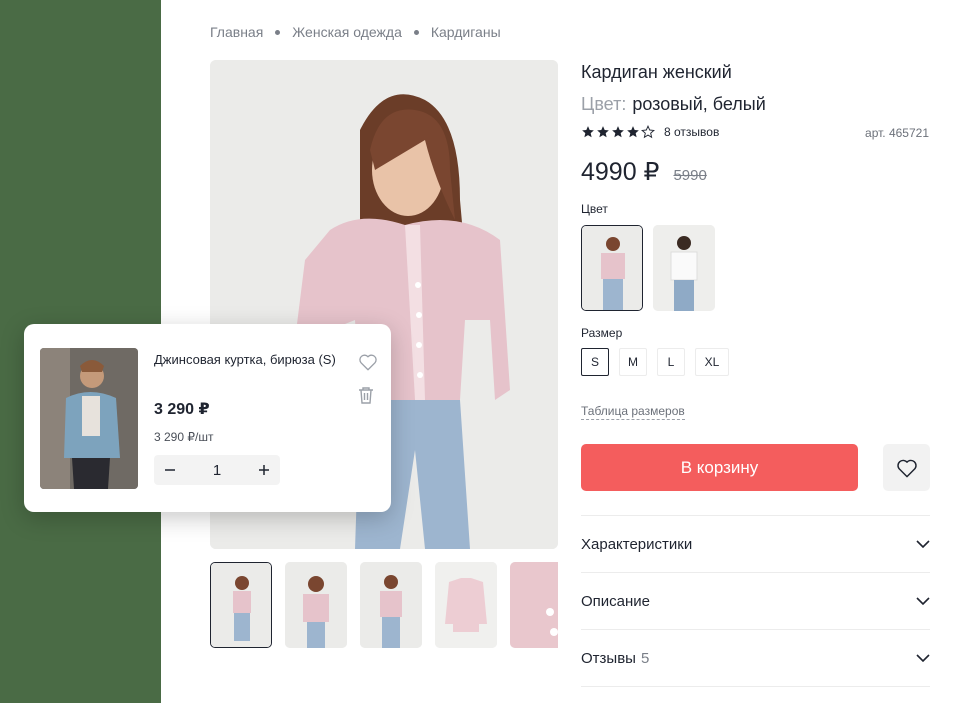  I want to click on size-section-label: Размер, so click(602, 333).